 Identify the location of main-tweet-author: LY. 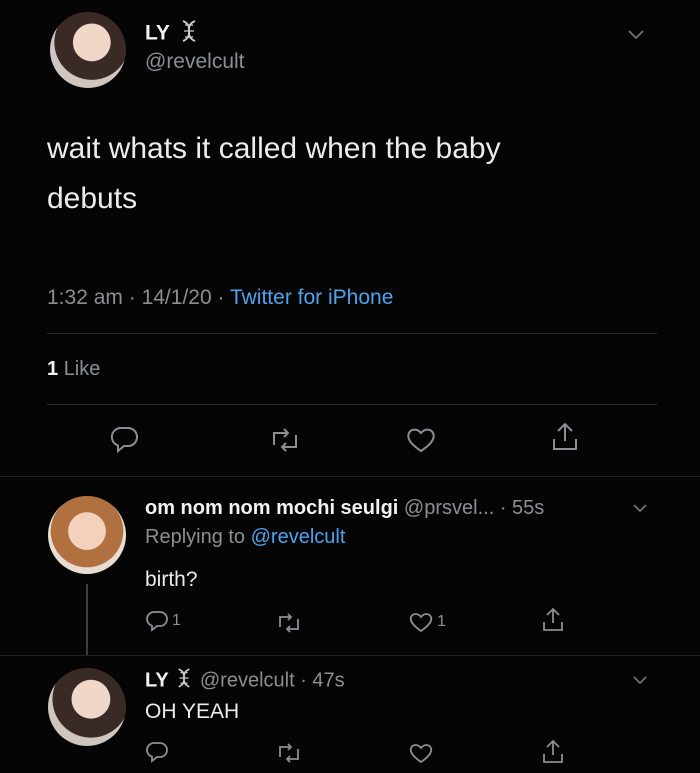
(171, 34).